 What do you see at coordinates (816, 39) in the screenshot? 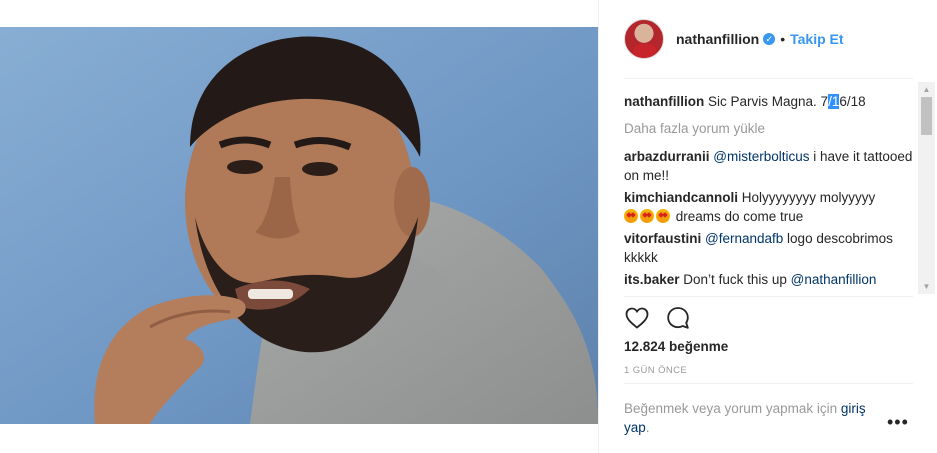
I see `follow-button: Takip Et` at bounding box center [816, 39].